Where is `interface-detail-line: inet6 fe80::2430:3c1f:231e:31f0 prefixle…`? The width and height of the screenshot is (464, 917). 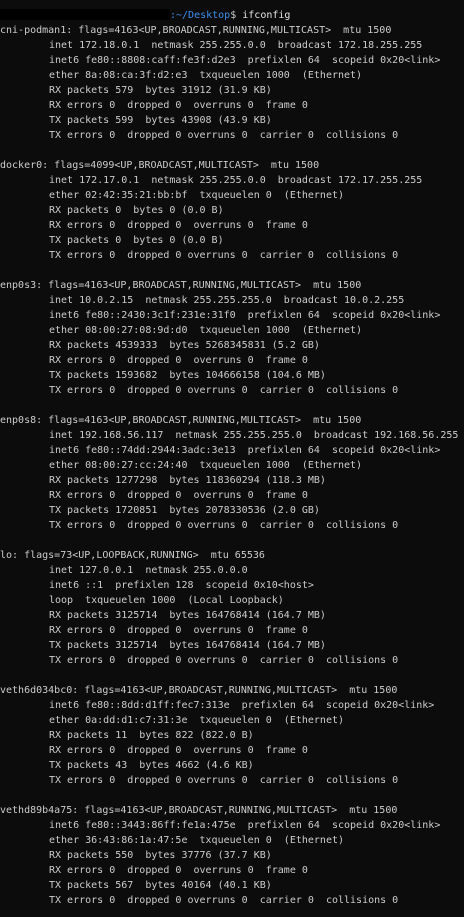 interface-detail-line: inet6 fe80::2430:3c1f:231e:31f0 prefixle… is located at coordinates (245, 315).